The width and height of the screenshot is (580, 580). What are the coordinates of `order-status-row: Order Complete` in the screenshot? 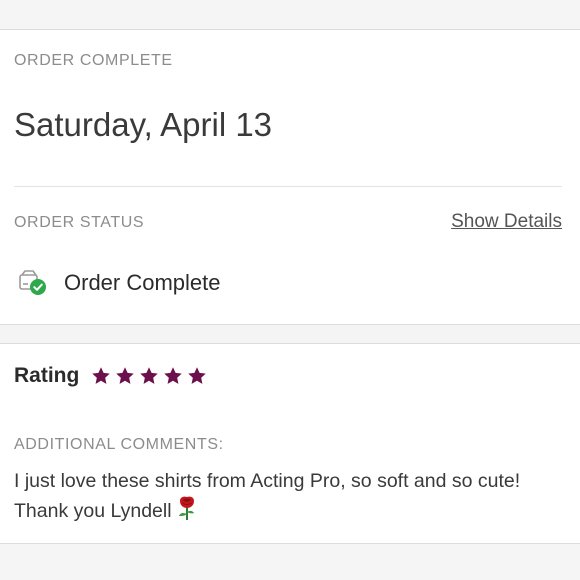 It's located at (119, 283).